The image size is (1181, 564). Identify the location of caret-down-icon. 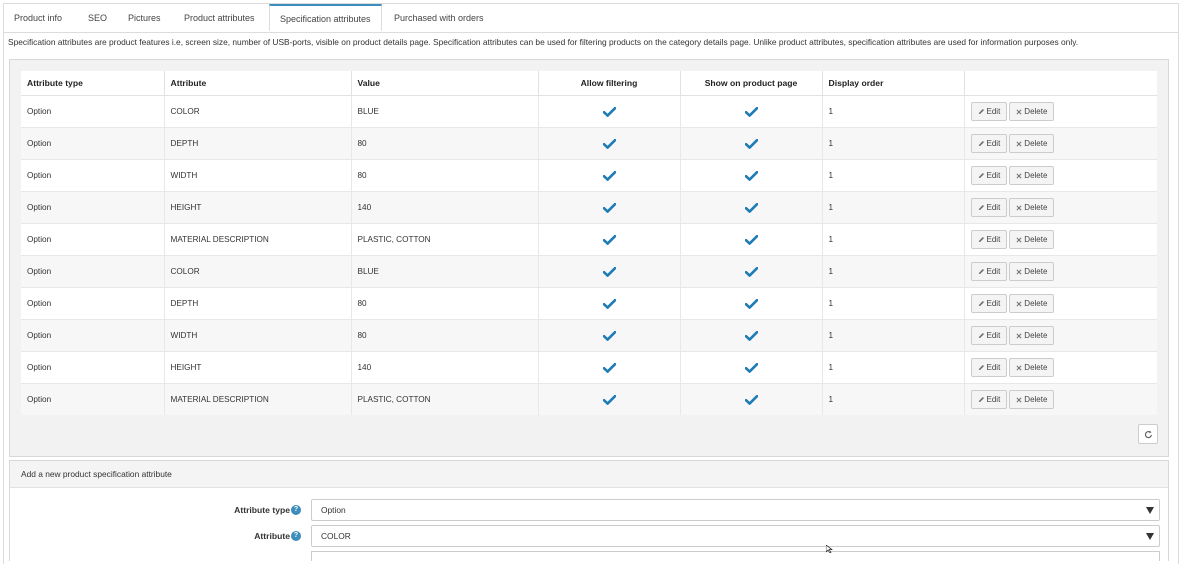
(1150, 536).